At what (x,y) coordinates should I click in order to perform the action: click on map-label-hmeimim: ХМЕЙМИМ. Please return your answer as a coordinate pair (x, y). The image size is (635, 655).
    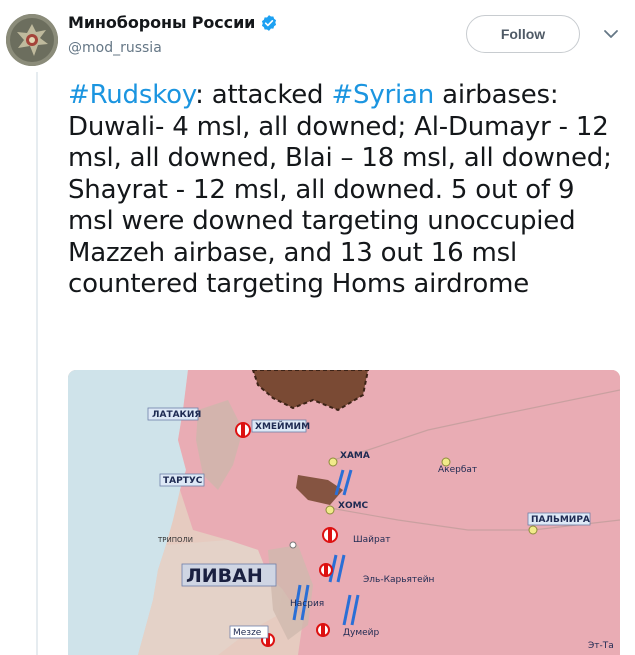
    Looking at the image, I should click on (282, 426).